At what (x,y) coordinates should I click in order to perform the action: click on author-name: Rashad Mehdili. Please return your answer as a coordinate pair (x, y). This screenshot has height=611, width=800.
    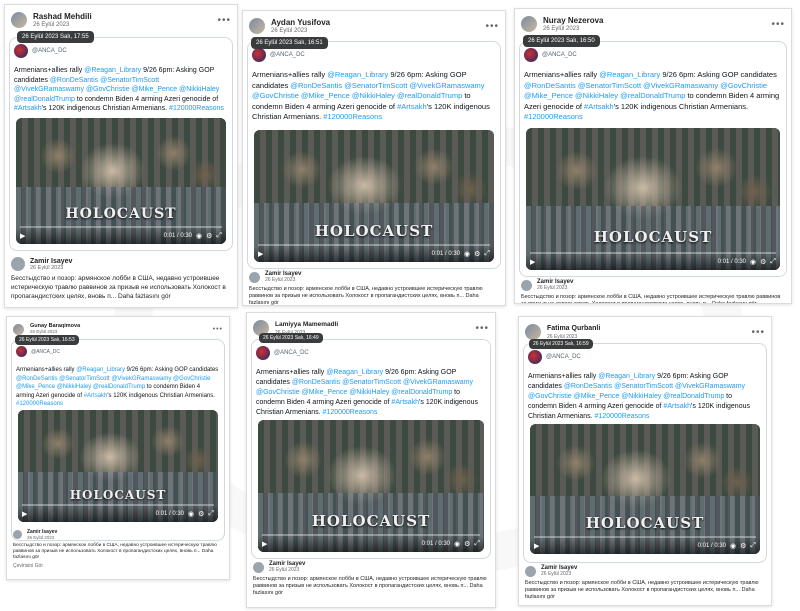
    Looking at the image, I should click on (62, 16).